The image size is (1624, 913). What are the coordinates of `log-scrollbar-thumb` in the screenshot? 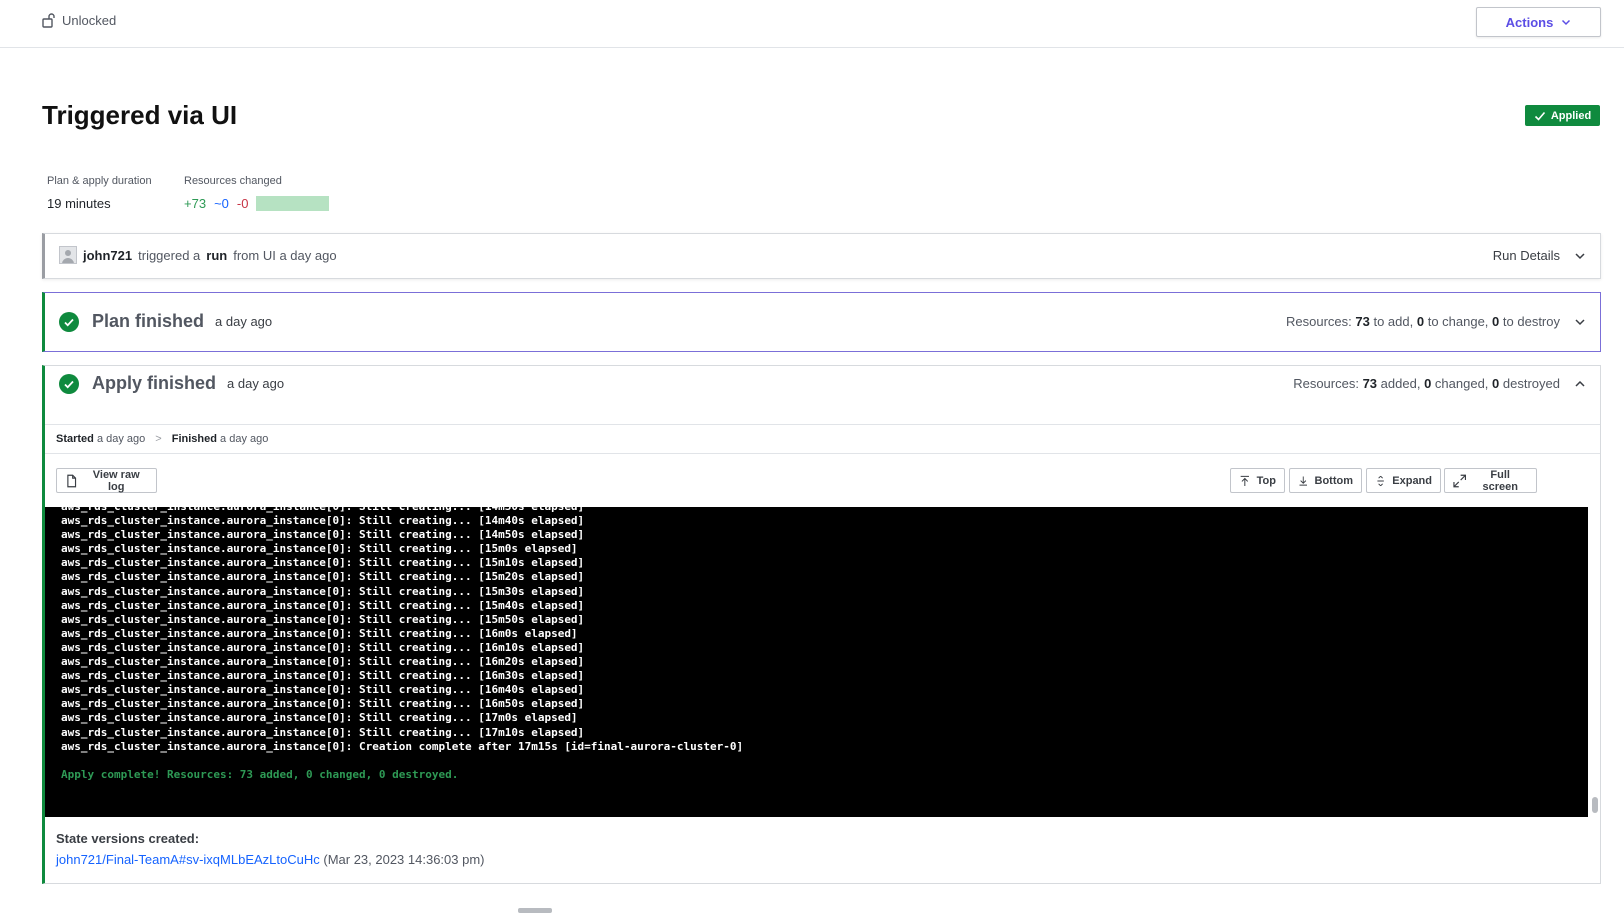 It's located at (1595, 805).